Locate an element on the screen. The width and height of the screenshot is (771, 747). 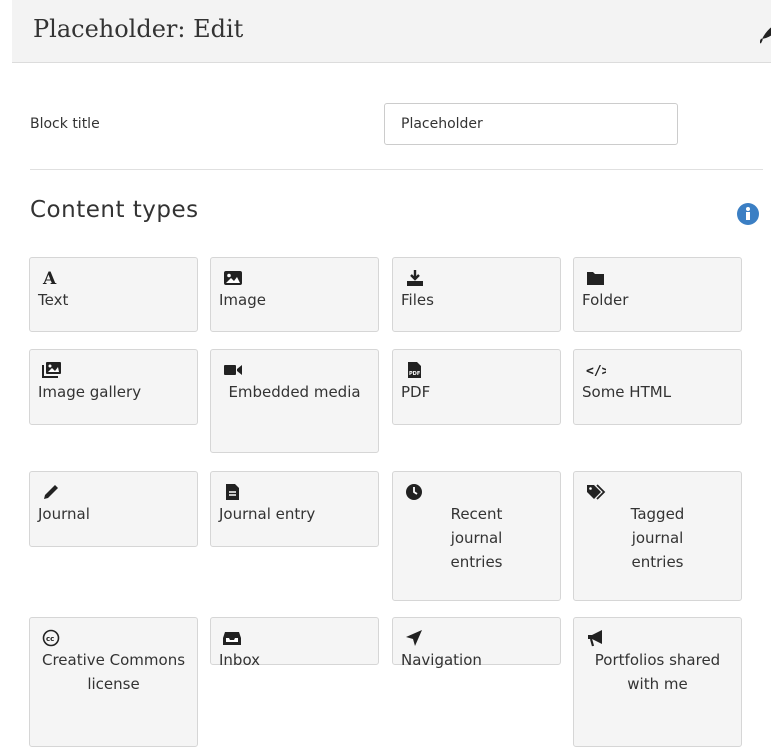
content-type-image: Image is located at coordinates (294, 294).